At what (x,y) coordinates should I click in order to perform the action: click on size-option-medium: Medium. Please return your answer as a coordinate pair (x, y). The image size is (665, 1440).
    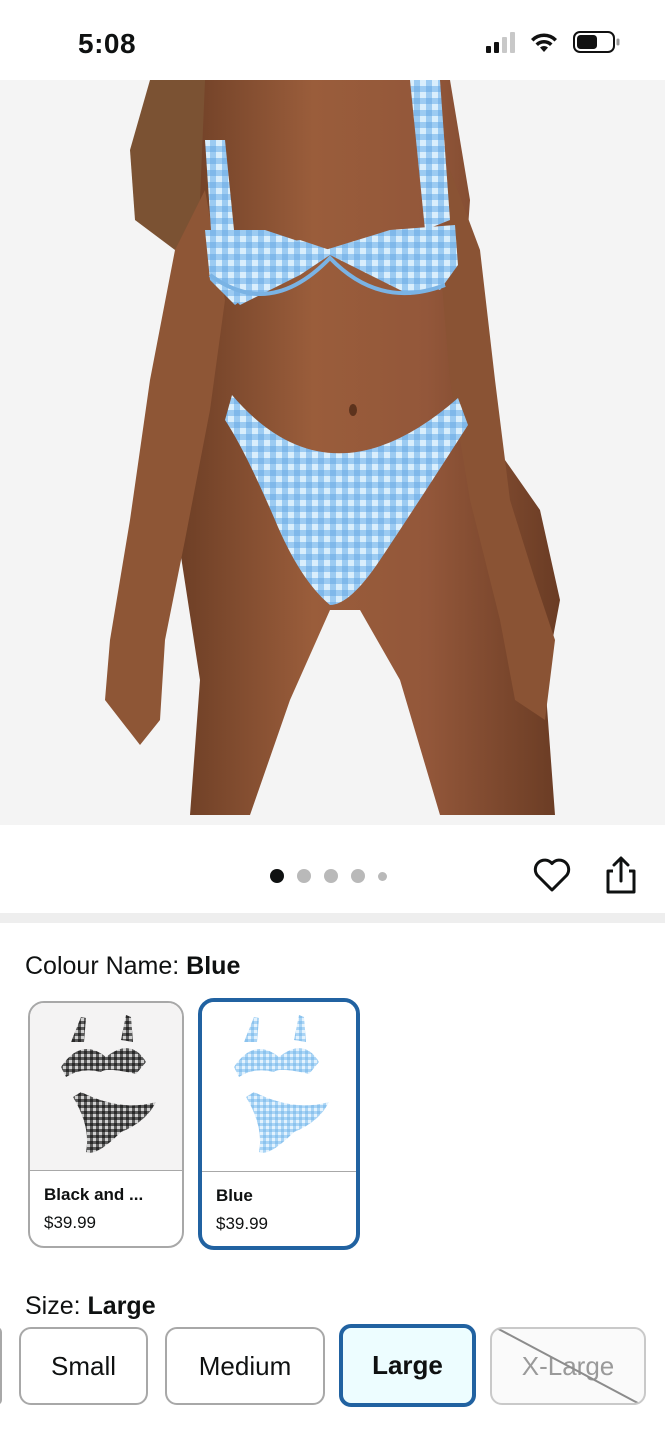
    Looking at the image, I should click on (245, 1366).